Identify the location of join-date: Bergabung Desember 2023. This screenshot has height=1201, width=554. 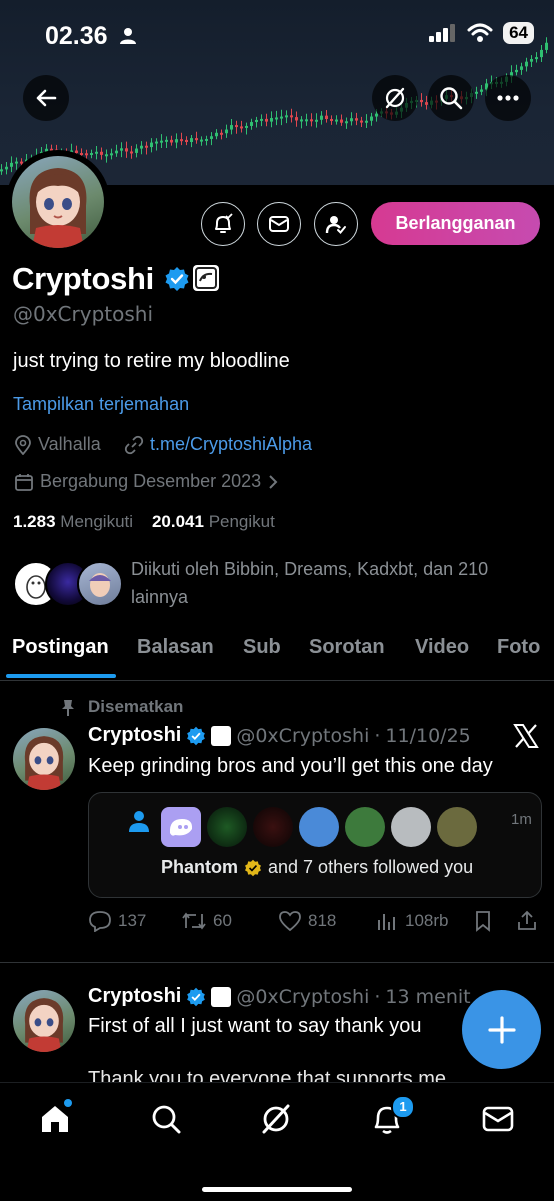
(146, 481).